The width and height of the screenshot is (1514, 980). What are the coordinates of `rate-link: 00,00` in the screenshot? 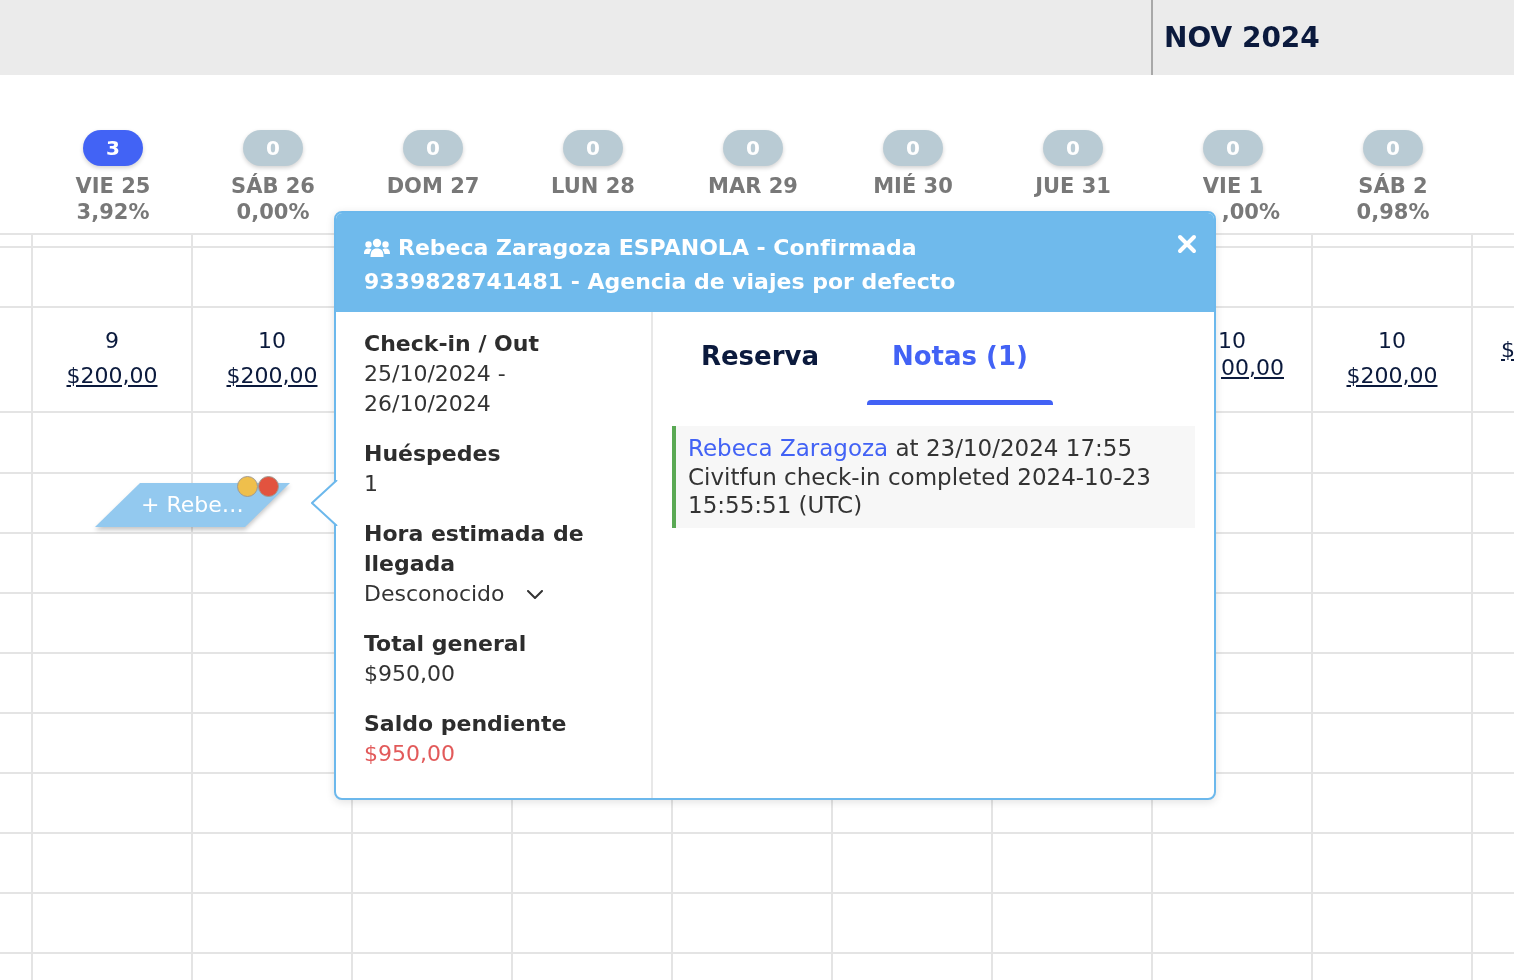 It's located at (1252, 367).